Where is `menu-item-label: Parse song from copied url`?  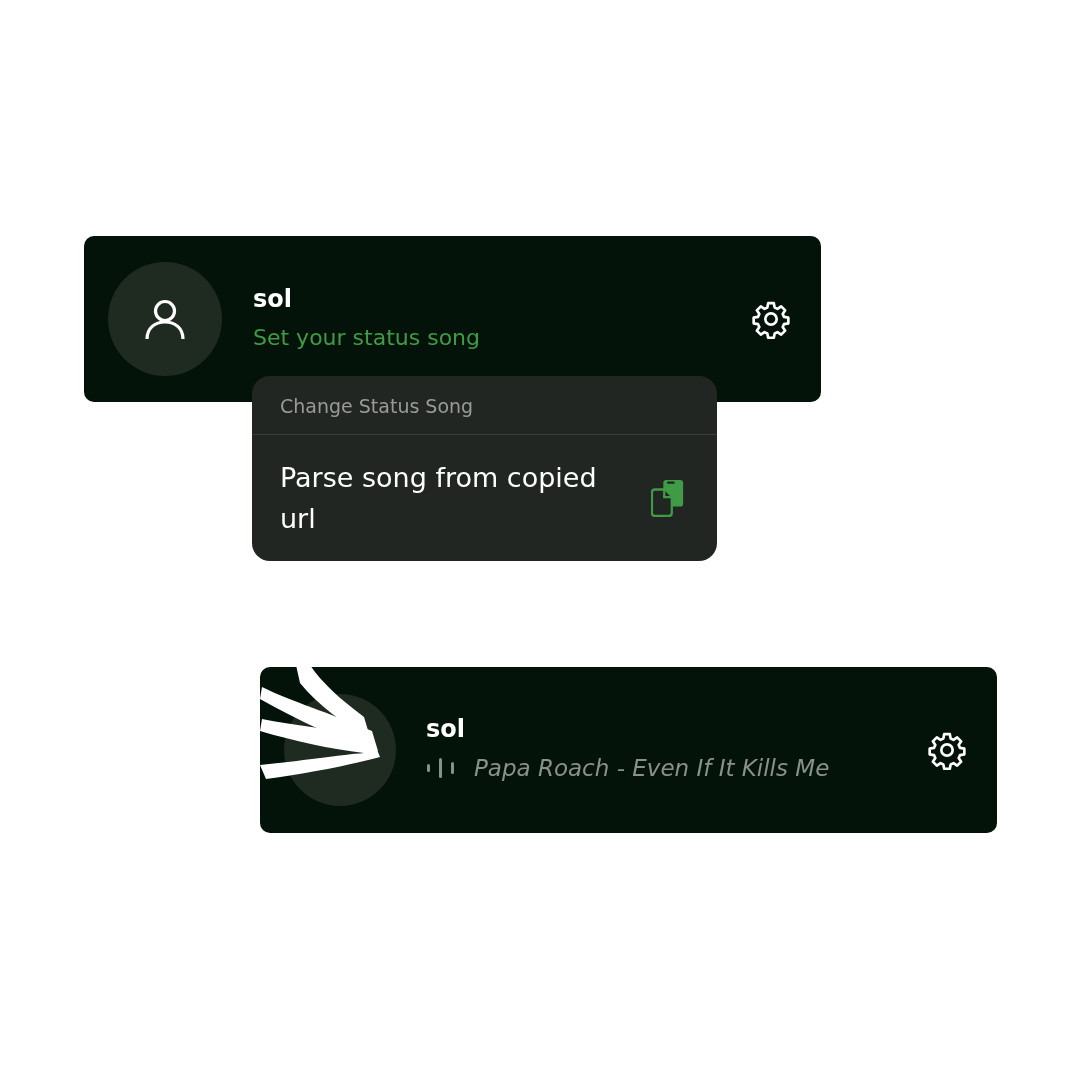
menu-item-label: Parse song from copied url is located at coordinates (439, 498).